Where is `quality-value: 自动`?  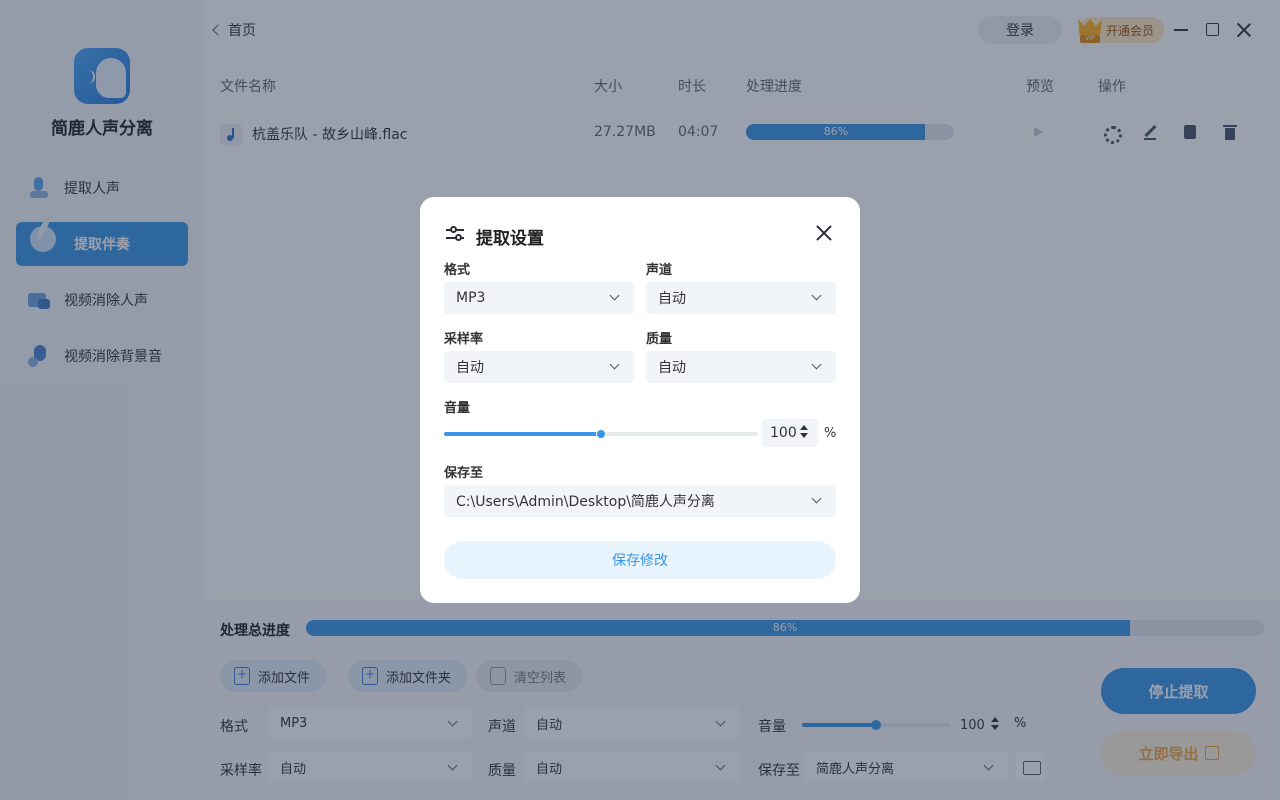
quality-value: 自动 is located at coordinates (672, 368).